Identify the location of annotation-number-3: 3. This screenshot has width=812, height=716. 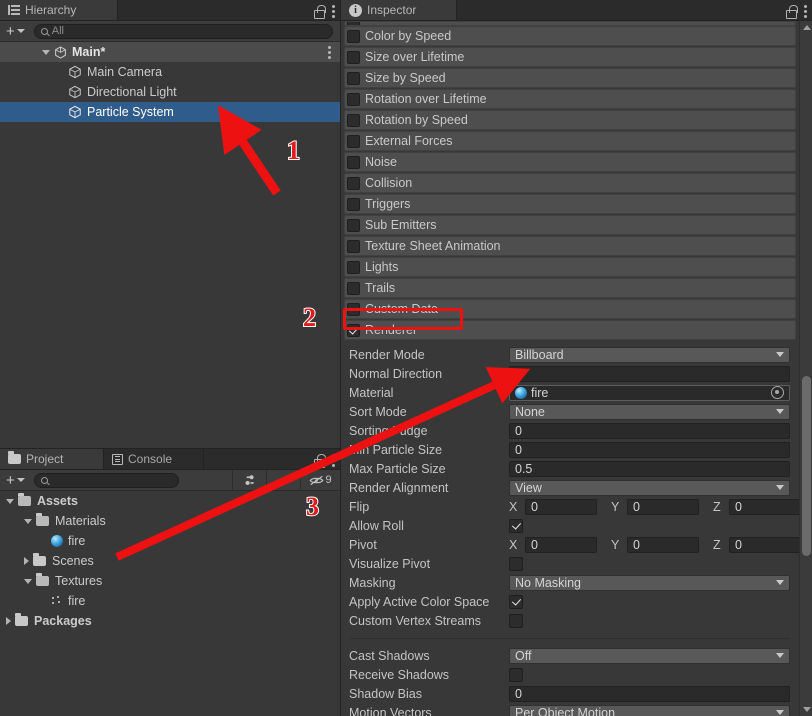
(312, 506).